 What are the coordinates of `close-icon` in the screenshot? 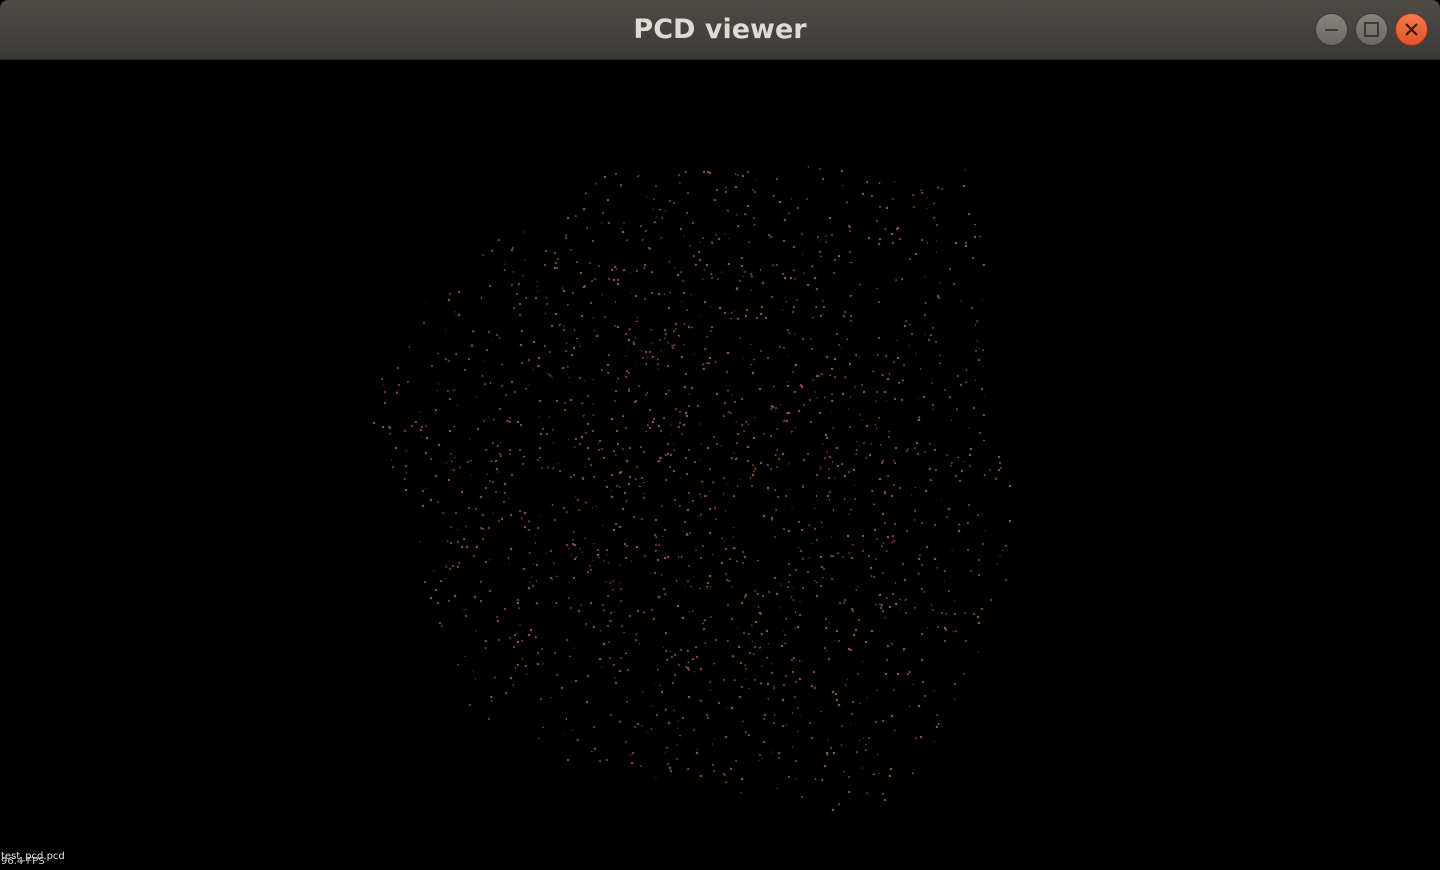 It's located at (1411, 29).